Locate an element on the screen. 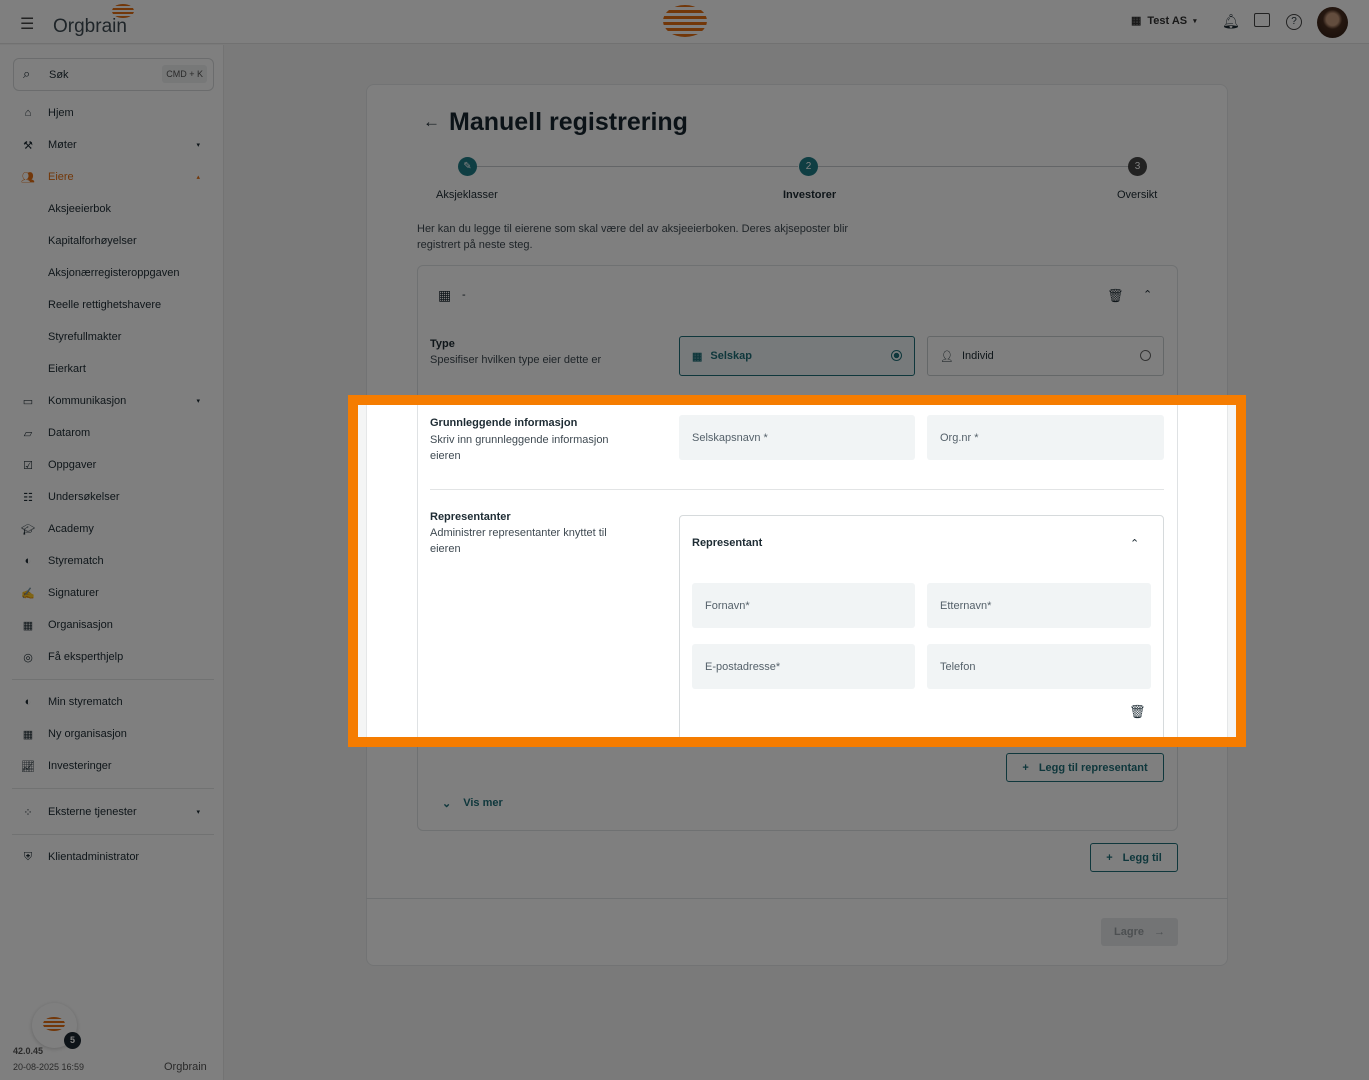  sidebar-item-label: Eksterne tjenester is located at coordinates (92, 812).